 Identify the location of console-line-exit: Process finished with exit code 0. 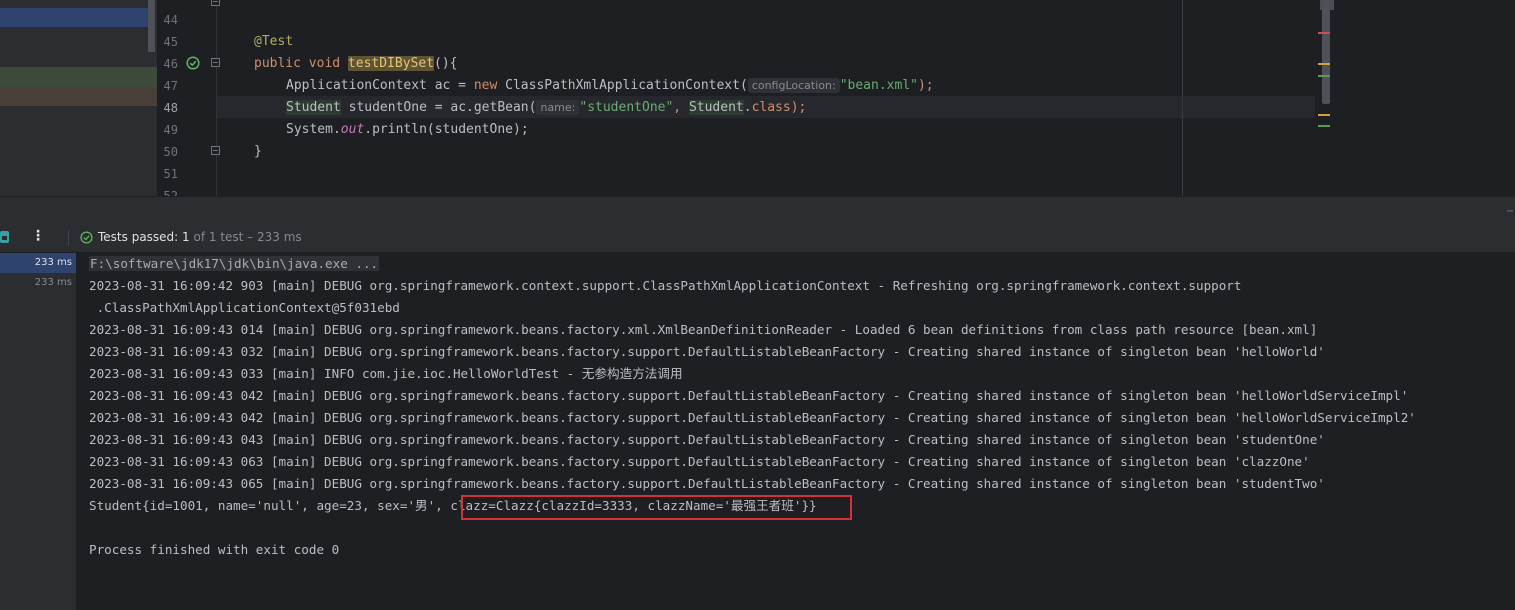
(214, 549).